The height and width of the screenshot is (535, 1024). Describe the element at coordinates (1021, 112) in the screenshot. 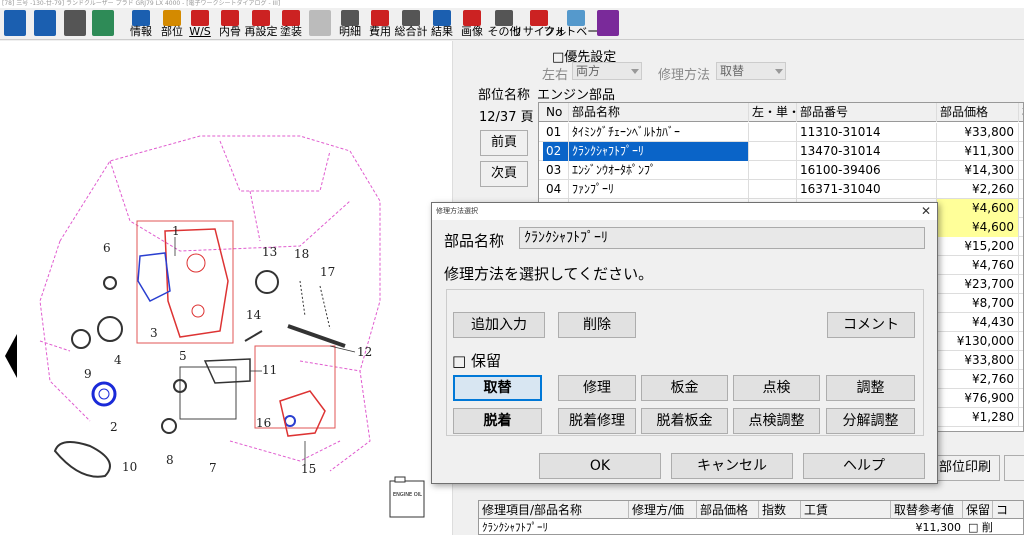

I see `grid-header-cell: 右` at that location.